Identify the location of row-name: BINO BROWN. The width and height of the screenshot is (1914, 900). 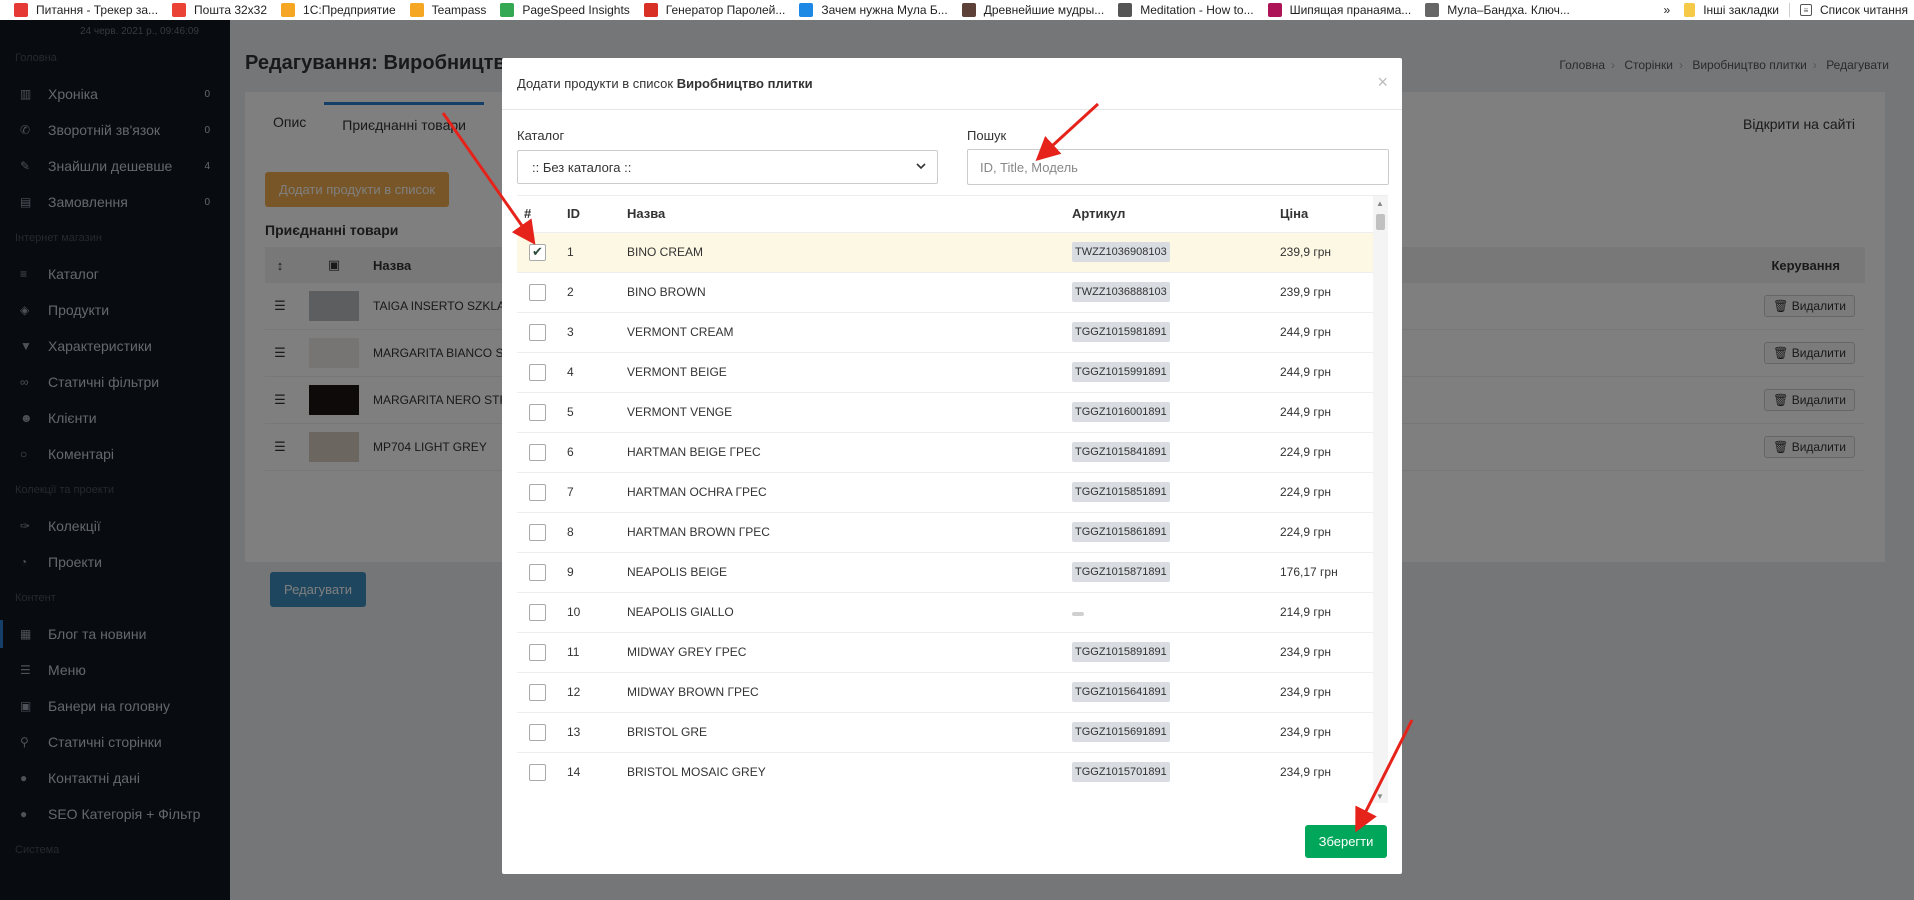
(849, 291).